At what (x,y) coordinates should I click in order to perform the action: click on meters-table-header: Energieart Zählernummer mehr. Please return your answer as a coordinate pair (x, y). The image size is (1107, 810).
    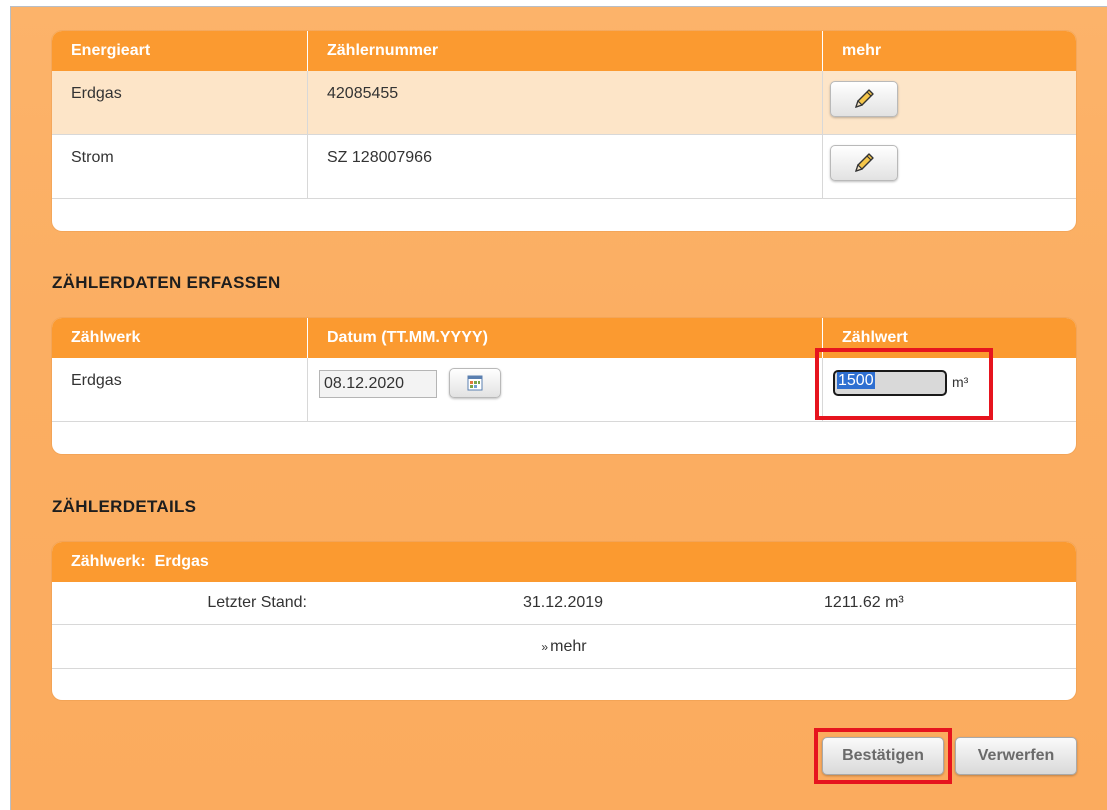
    Looking at the image, I should click on (564, 51).